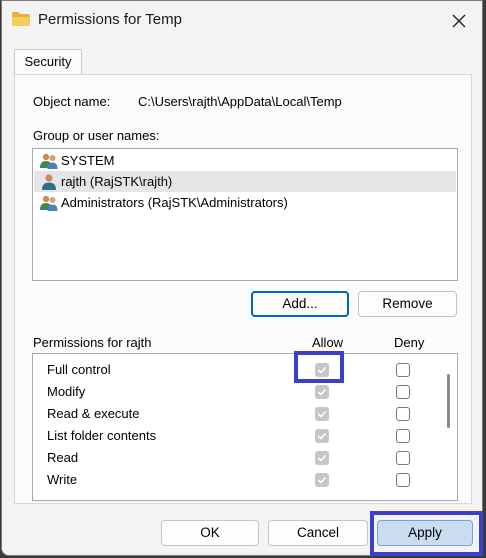  What do you see at coordinates (102, 435) in the screenshot?
I see `permission-name: List folder contents` at bounding box center [102, 435].